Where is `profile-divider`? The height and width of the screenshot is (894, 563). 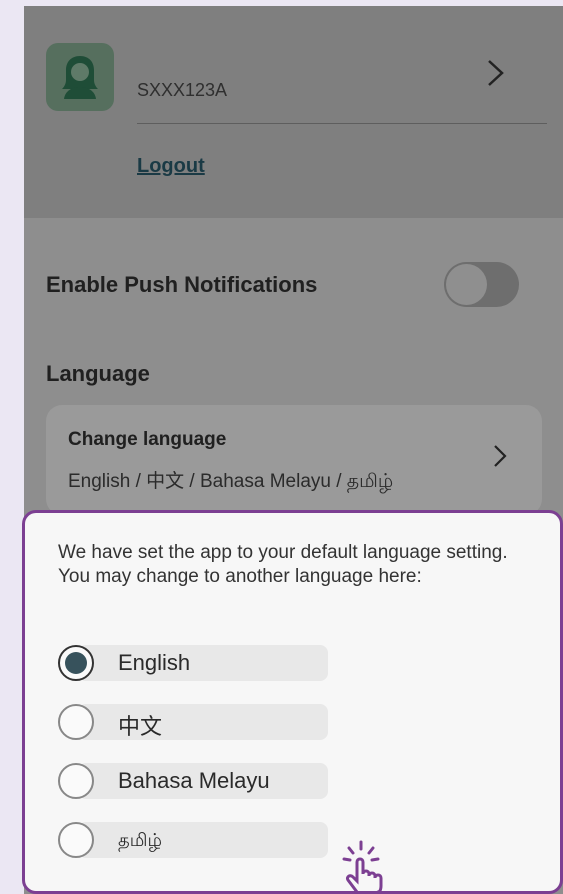 profile-divider is located at coordinates (342, 123).